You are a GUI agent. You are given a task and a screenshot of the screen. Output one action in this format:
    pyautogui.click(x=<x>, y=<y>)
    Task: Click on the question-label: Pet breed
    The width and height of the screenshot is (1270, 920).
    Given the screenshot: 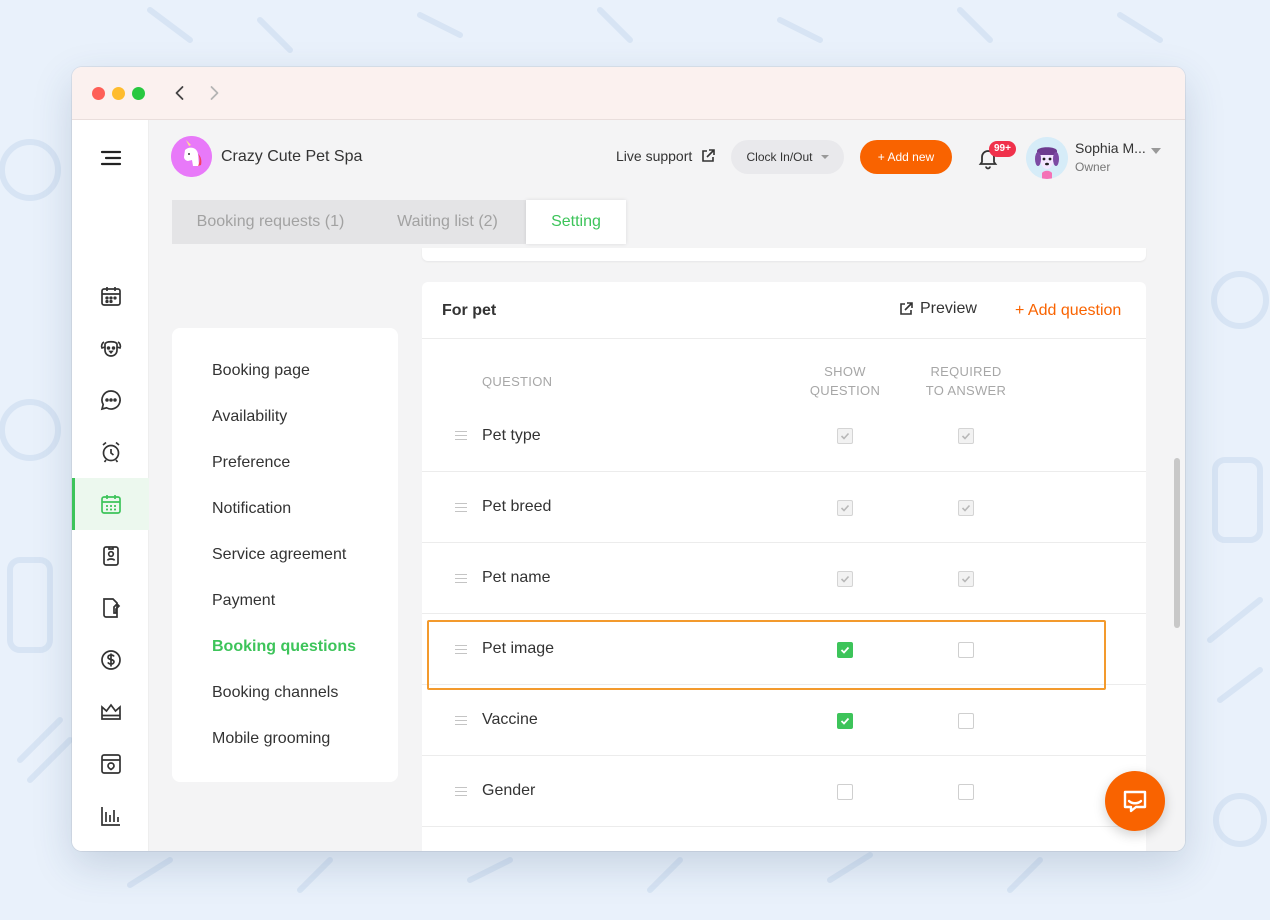 What is the action you would take?
    pyautogui.click(x=517, y=506)
    